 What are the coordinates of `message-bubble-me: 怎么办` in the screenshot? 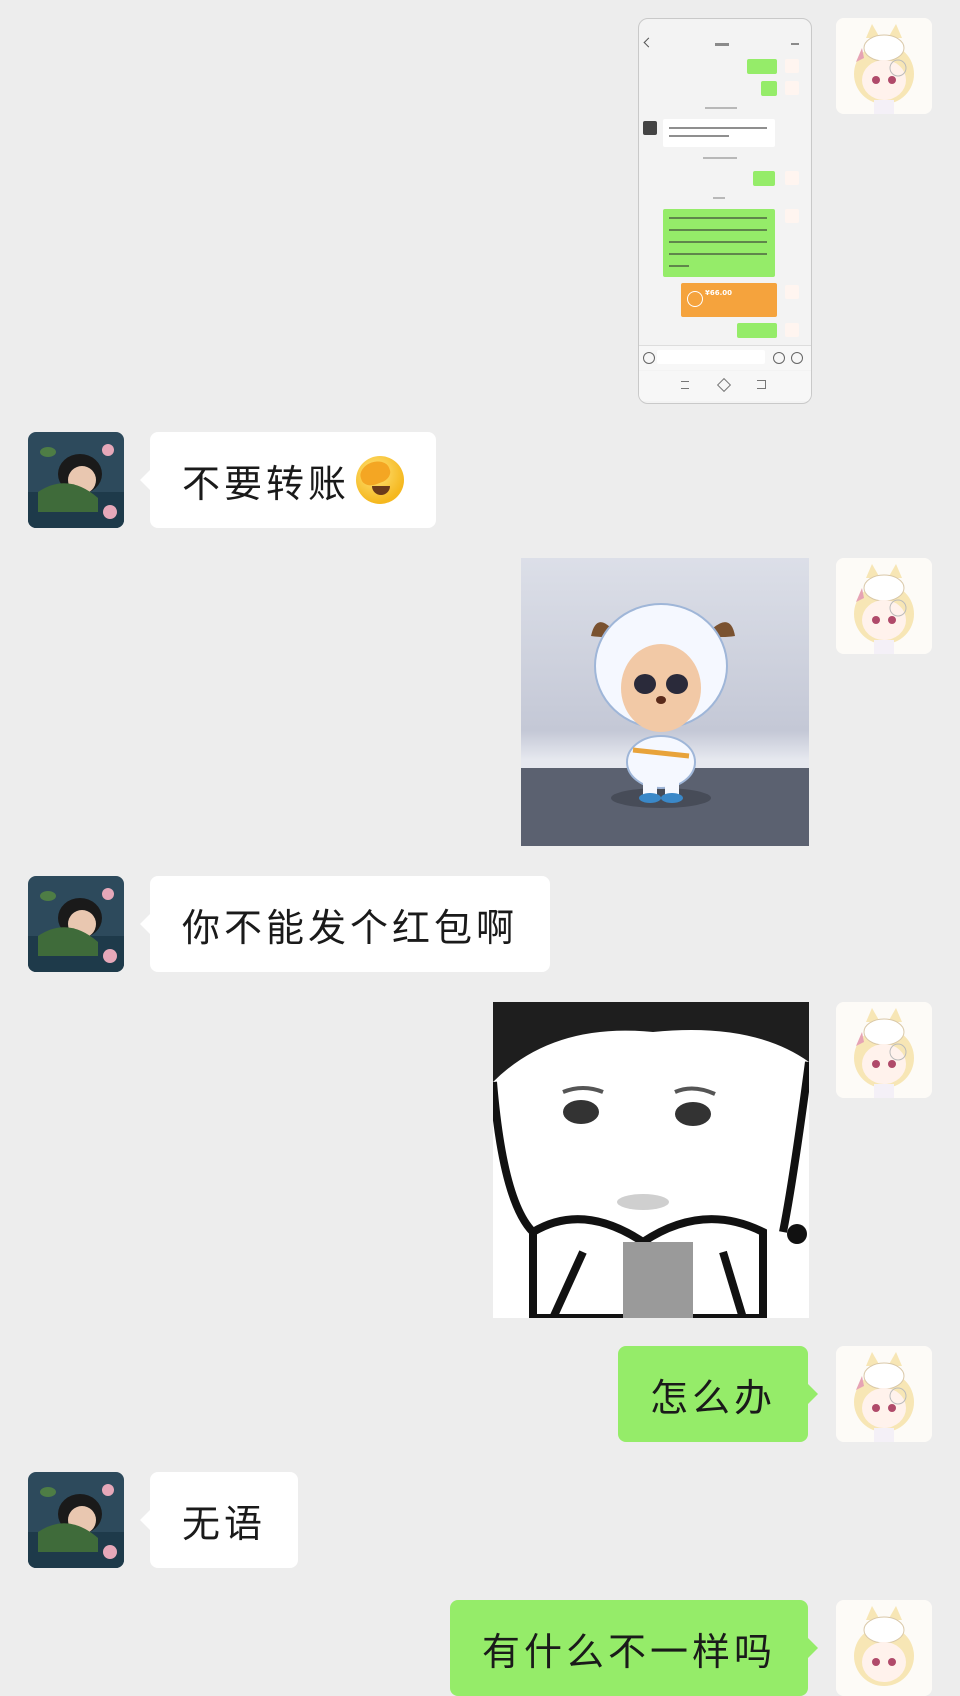 It's located at (718, 1394).